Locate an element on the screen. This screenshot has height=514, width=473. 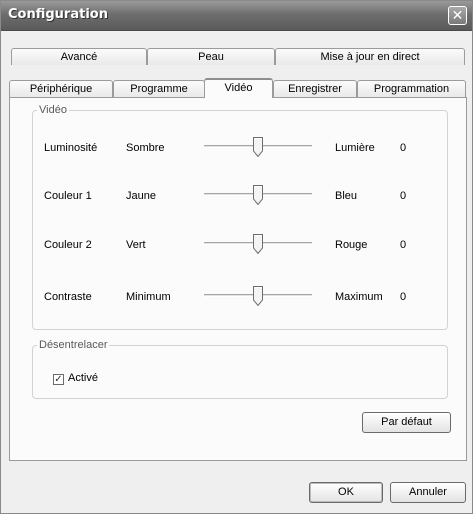
slider-min-label: Vert is located at coordinates (136, 245).